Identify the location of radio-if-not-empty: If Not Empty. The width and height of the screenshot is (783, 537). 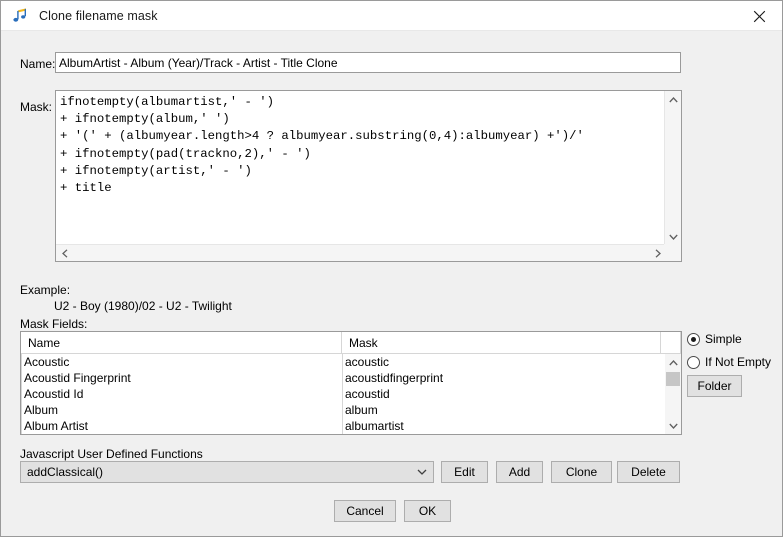
(729, 362).